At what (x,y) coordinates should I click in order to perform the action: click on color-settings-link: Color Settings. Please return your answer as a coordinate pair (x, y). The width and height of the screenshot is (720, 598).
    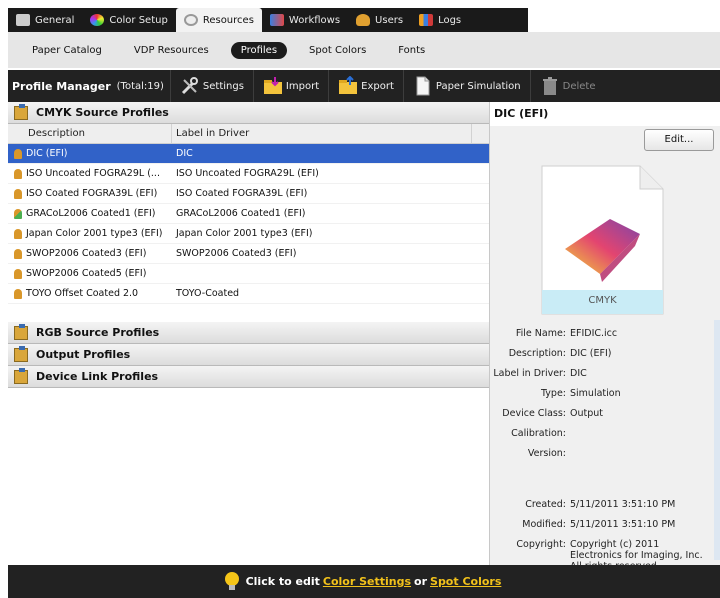
    Looking at the image, I should click on (367, 581).